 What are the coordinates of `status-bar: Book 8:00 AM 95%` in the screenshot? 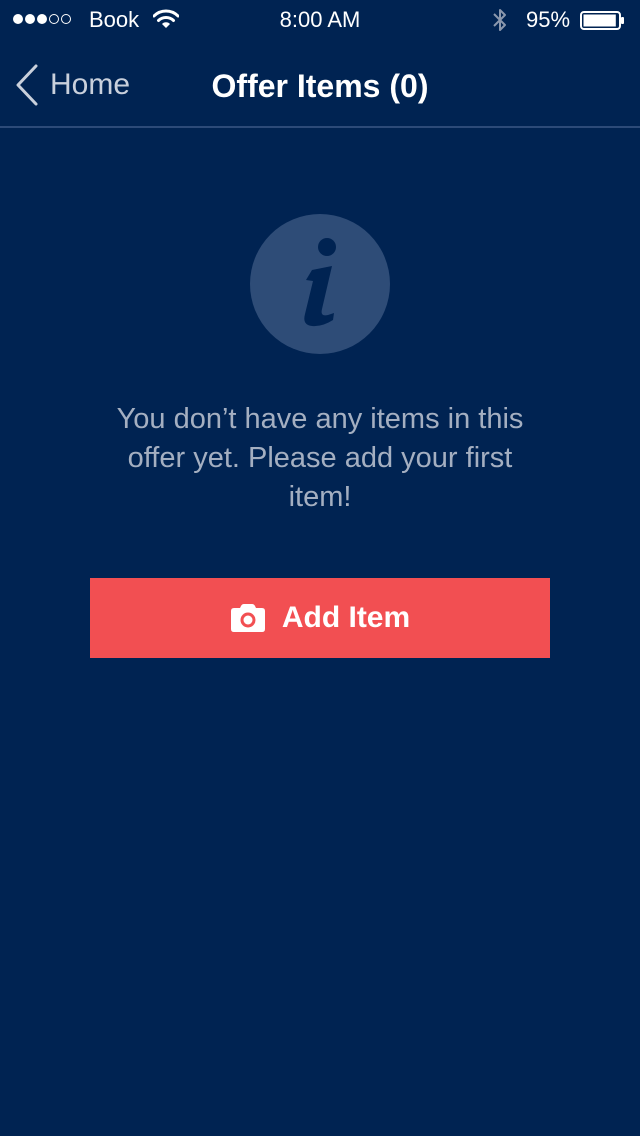 It's located at (320, 20).